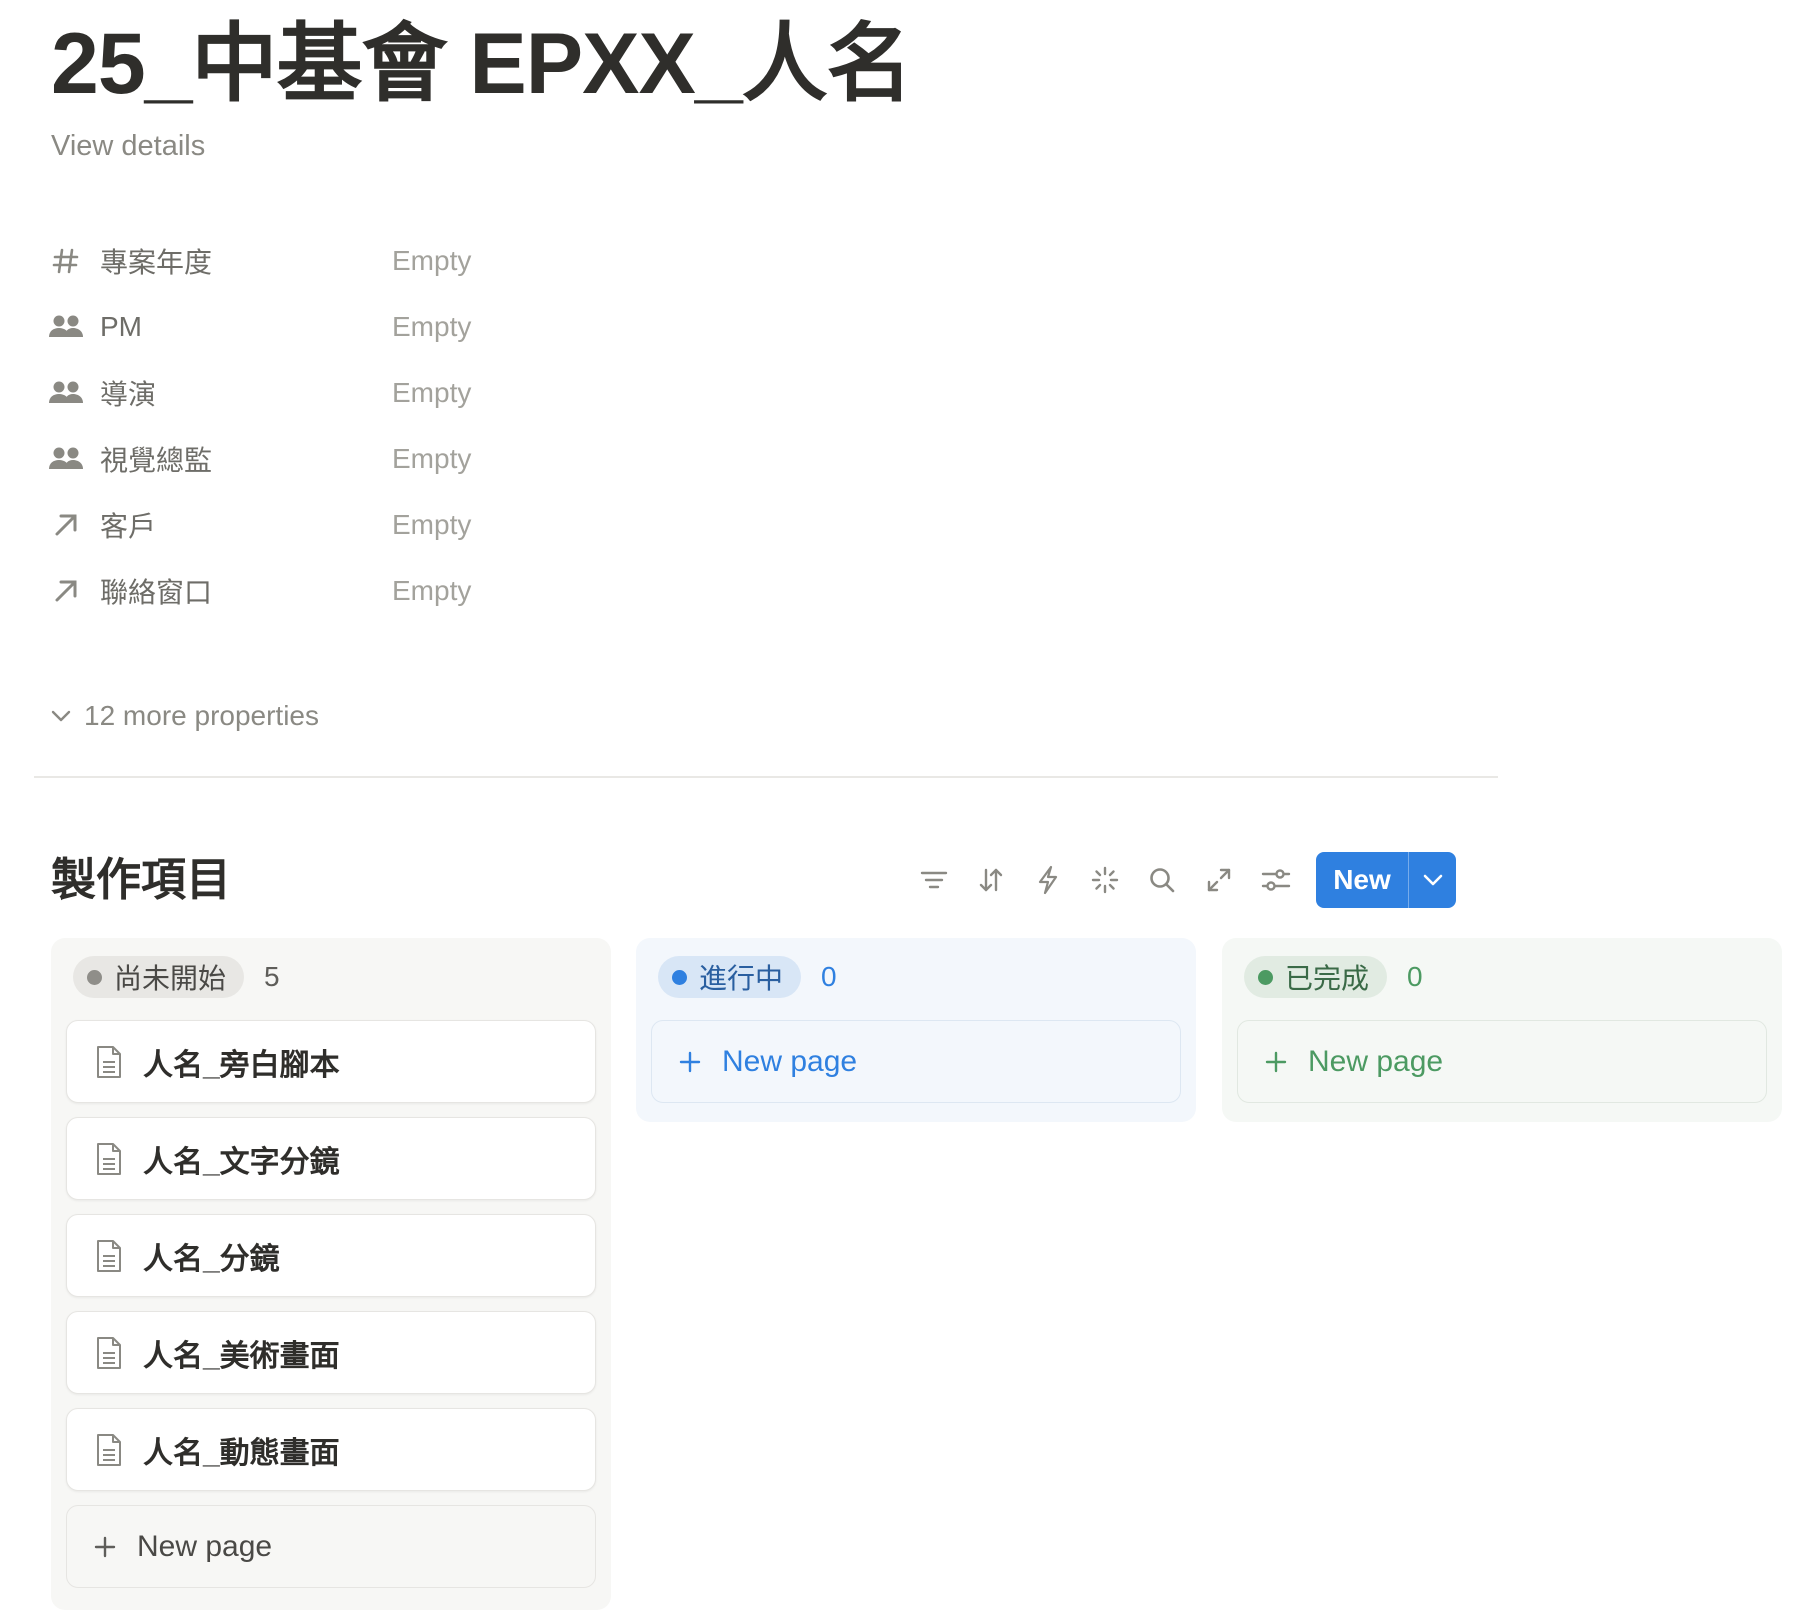 The width and height of the screenshot is (1816, 1620). What do you see at coordinates (482, 64) in the screenshot?
I see `page-title: 25_中基會 EPXX_人名` at bounding box center [482, 64].